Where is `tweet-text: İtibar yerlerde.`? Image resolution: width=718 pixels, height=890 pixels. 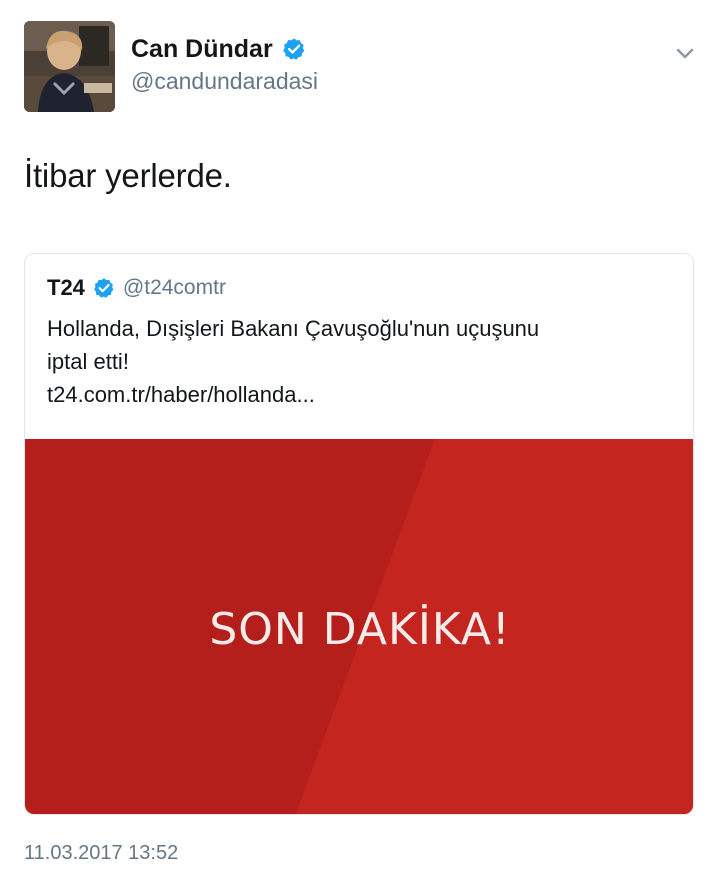 tweet-text: İtibar yerlerde. is located at coordinates (128, 175).